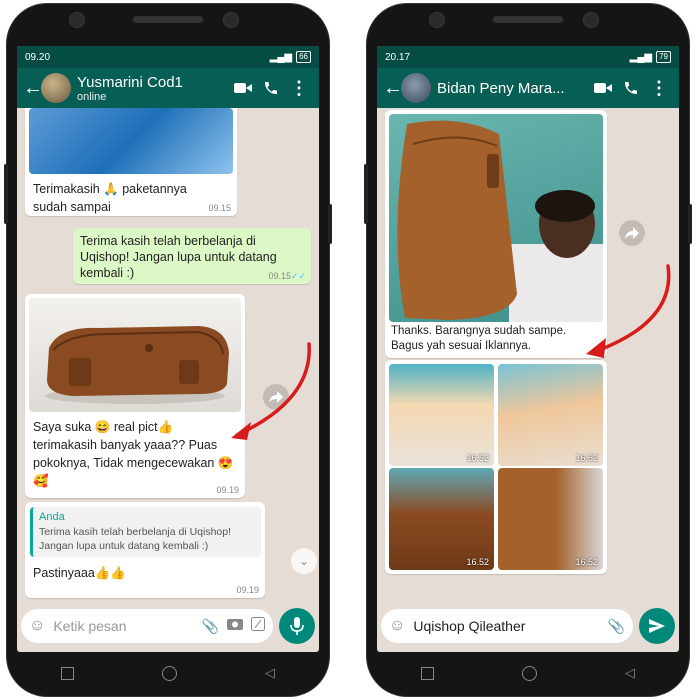 This screenshot has height=700, width=700. Describe the element at coordinates (297, 626) in the screenshot. I see `mic-button` at that location.